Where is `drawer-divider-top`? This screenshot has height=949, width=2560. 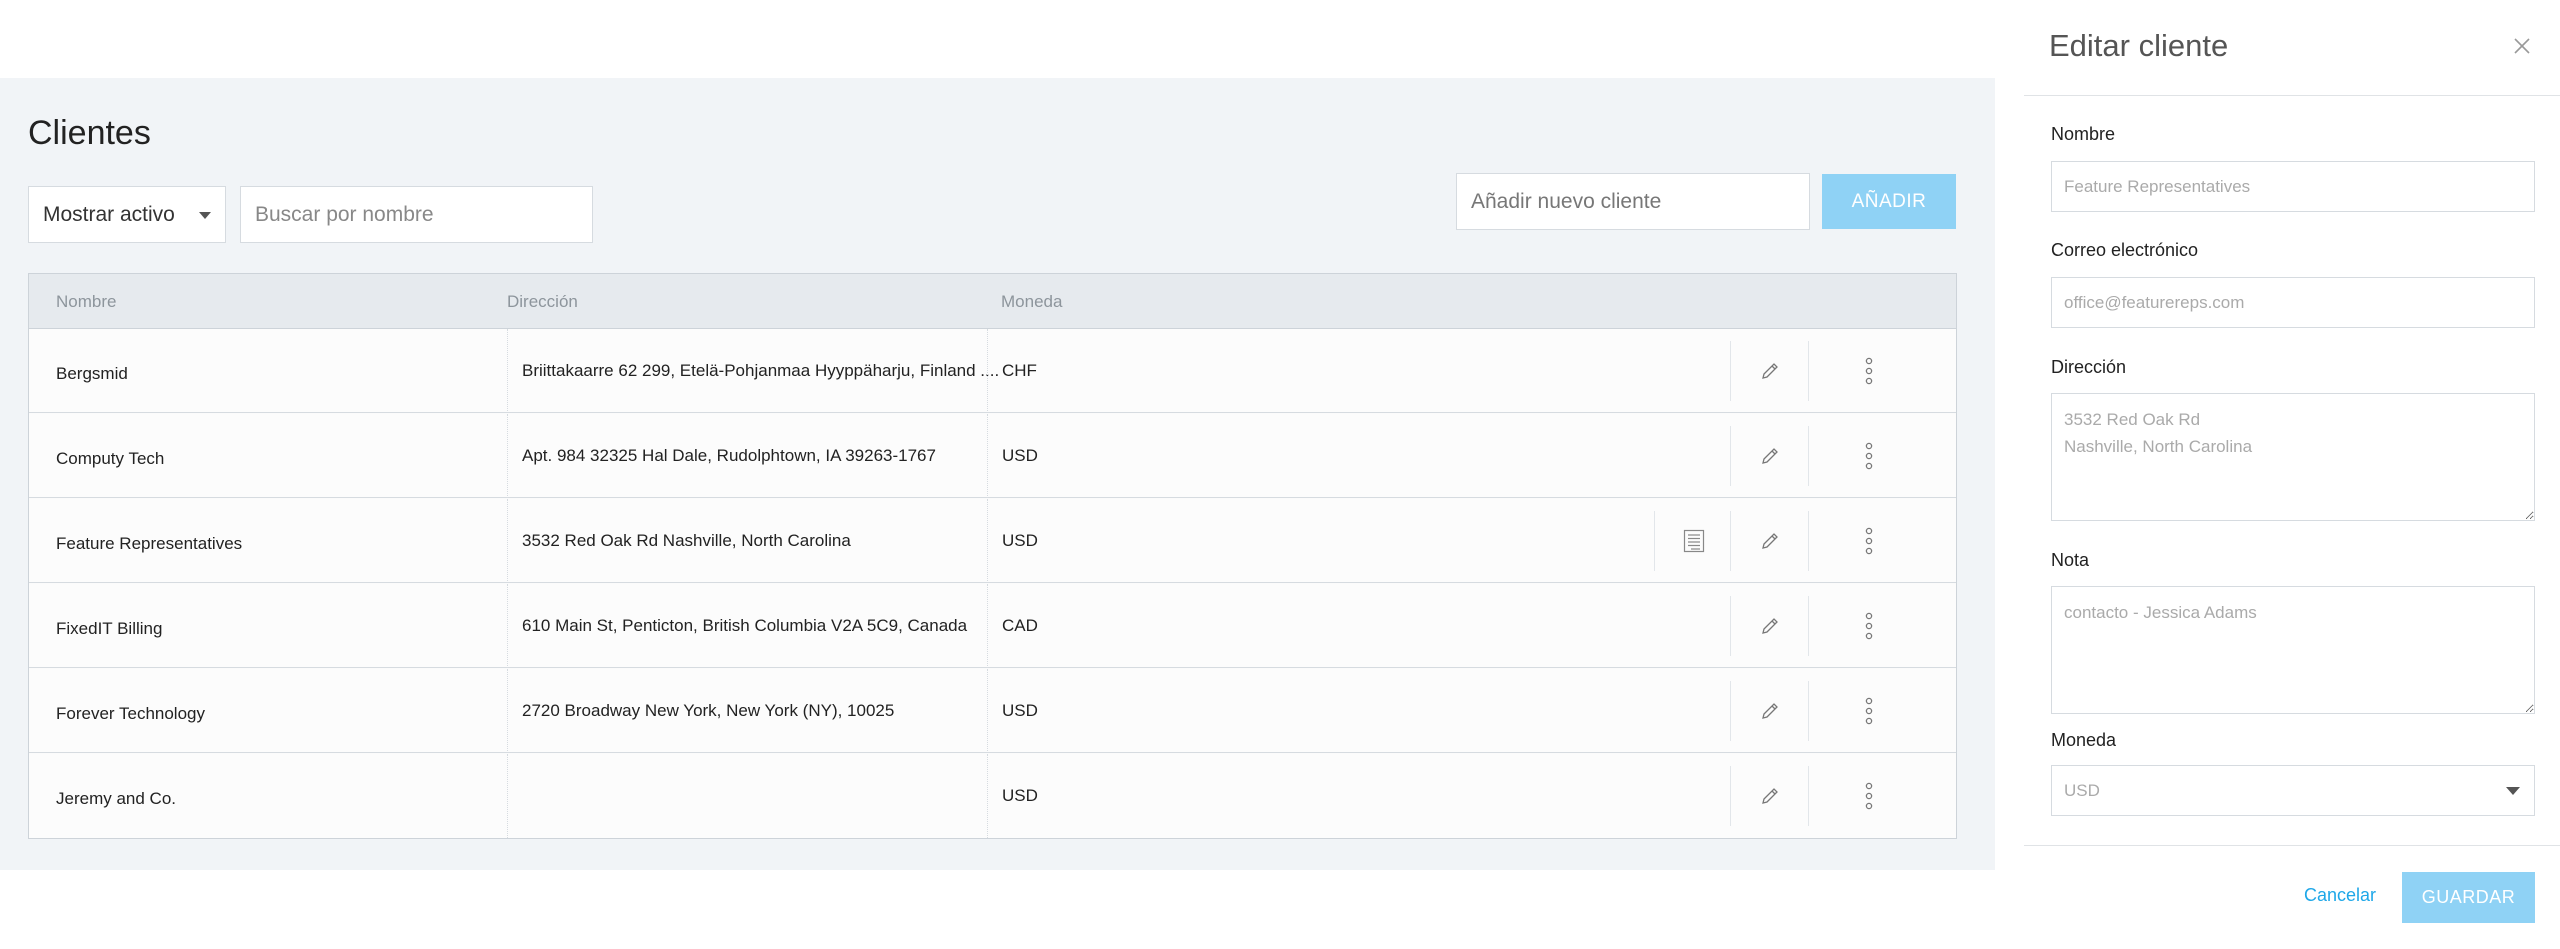
drawer-divider-top is located at coordinates (2292, 95).